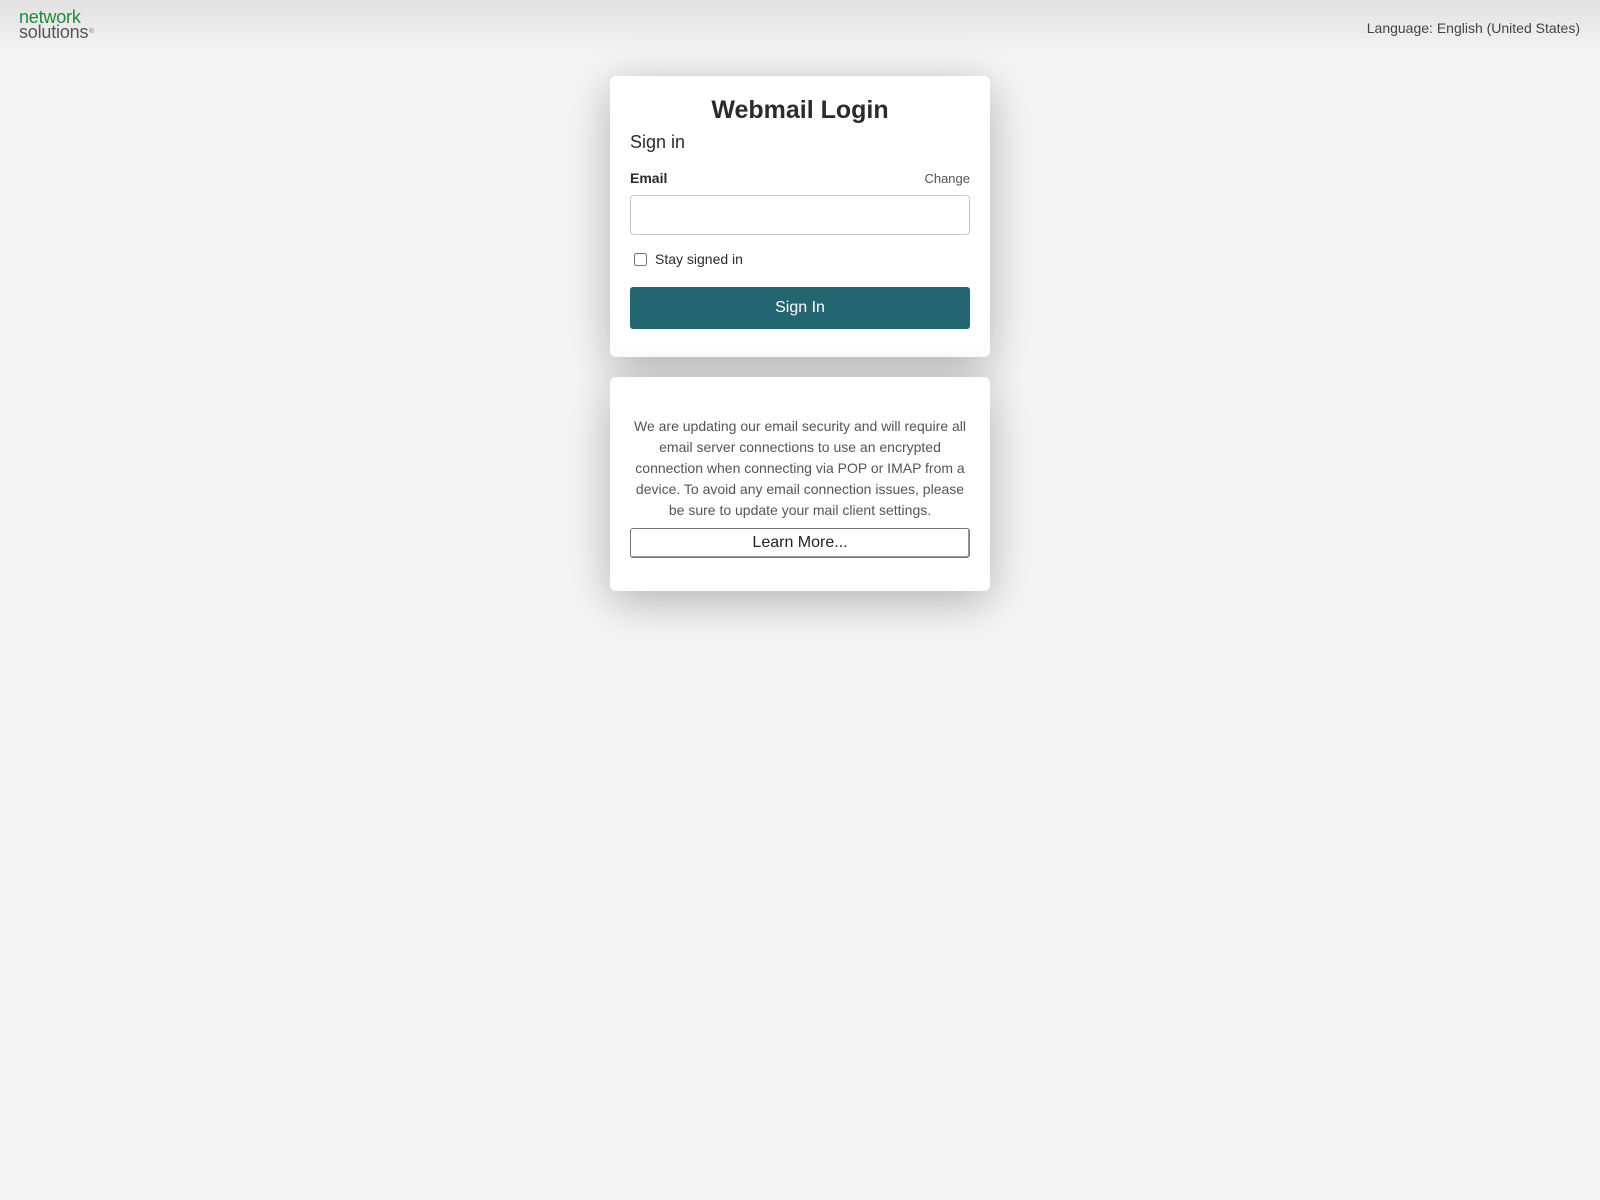 This screenshot has height=1200, width=1600. Describe the element at coordinates (800, 259) in the screenshot. I see `stay-signed-in-row: Stay signed in` at that location.